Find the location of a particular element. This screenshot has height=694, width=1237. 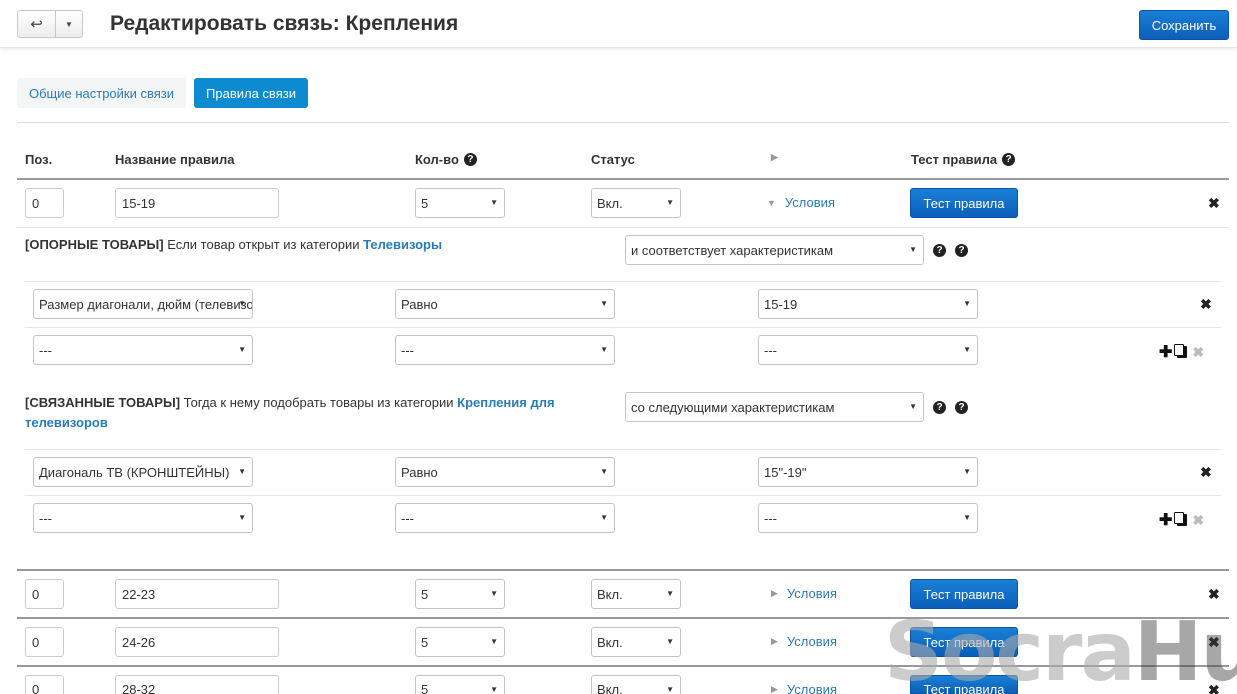

header-divider is located at coordinates (623, 179).